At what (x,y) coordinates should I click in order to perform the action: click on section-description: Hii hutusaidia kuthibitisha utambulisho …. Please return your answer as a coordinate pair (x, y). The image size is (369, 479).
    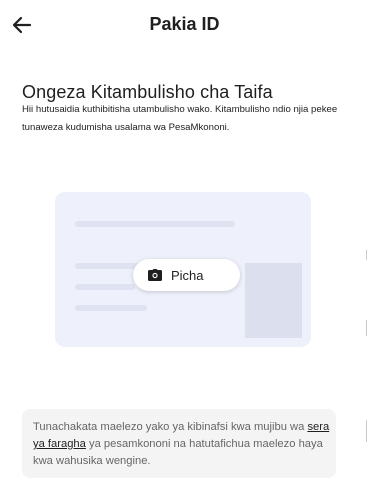
    Looking at the image, I should click on (180, 118).